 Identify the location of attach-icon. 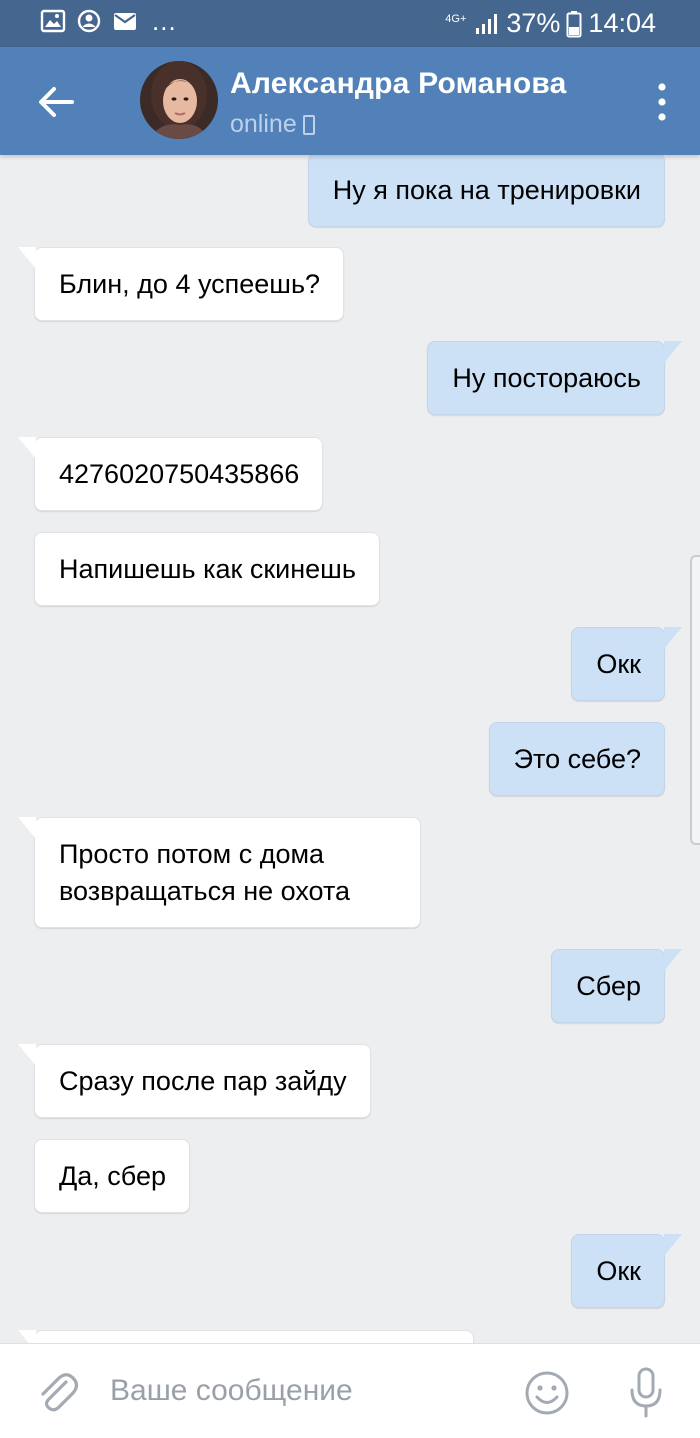
(57, 1392).